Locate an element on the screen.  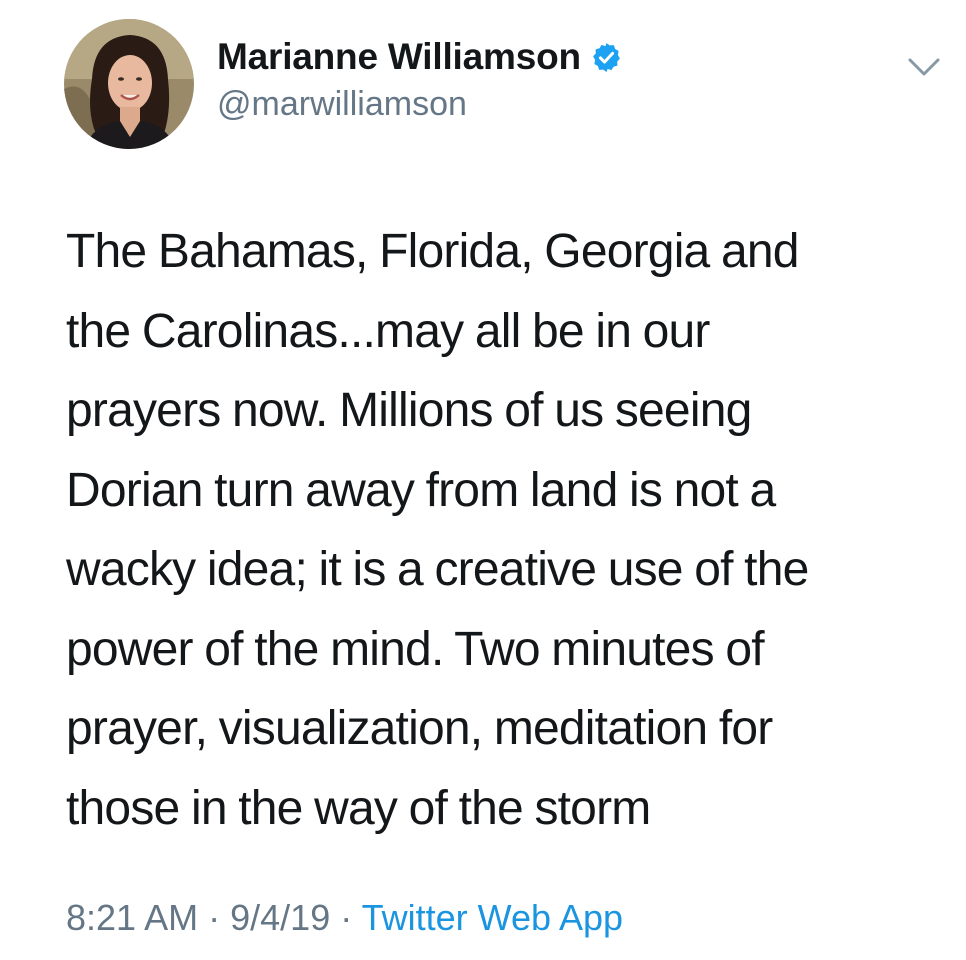
tweet-line: power of the mind. Two minutes of is located at coordinates (415, 649).